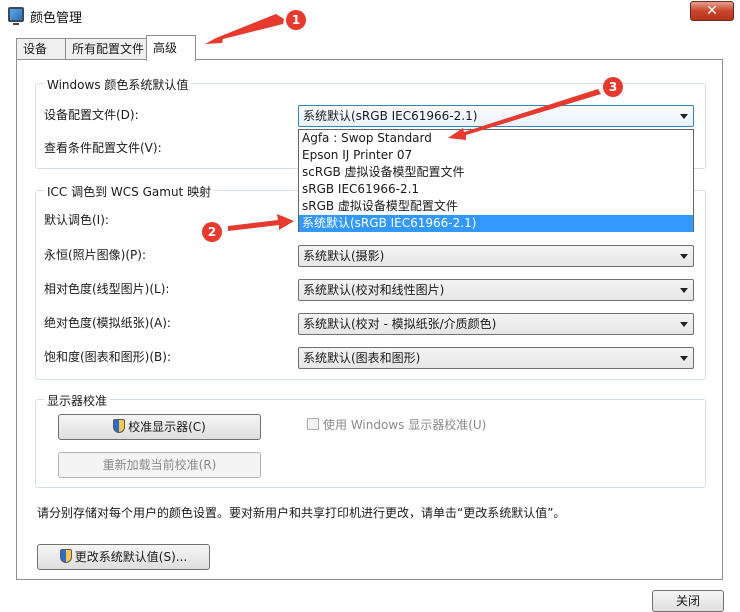 Image resolution: width=740 pixels, height=612 pixels. What do you see at coordinates (496, 116) in the screenshot?
I see `device-profile-select: 系统默认(sRGB IEC61966-2.1)` at bounding box center [496, 116].